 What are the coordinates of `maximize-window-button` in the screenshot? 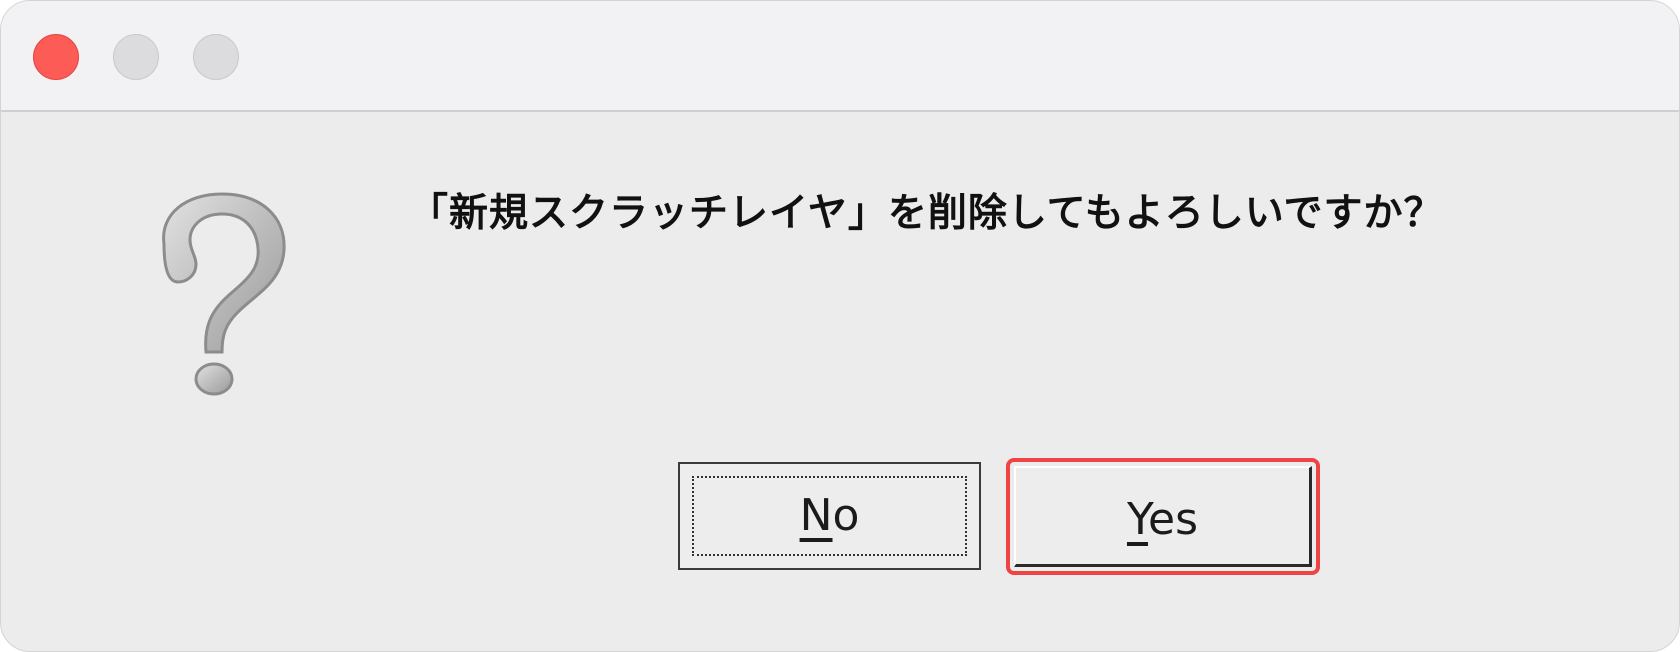 It's located at (216, 57).